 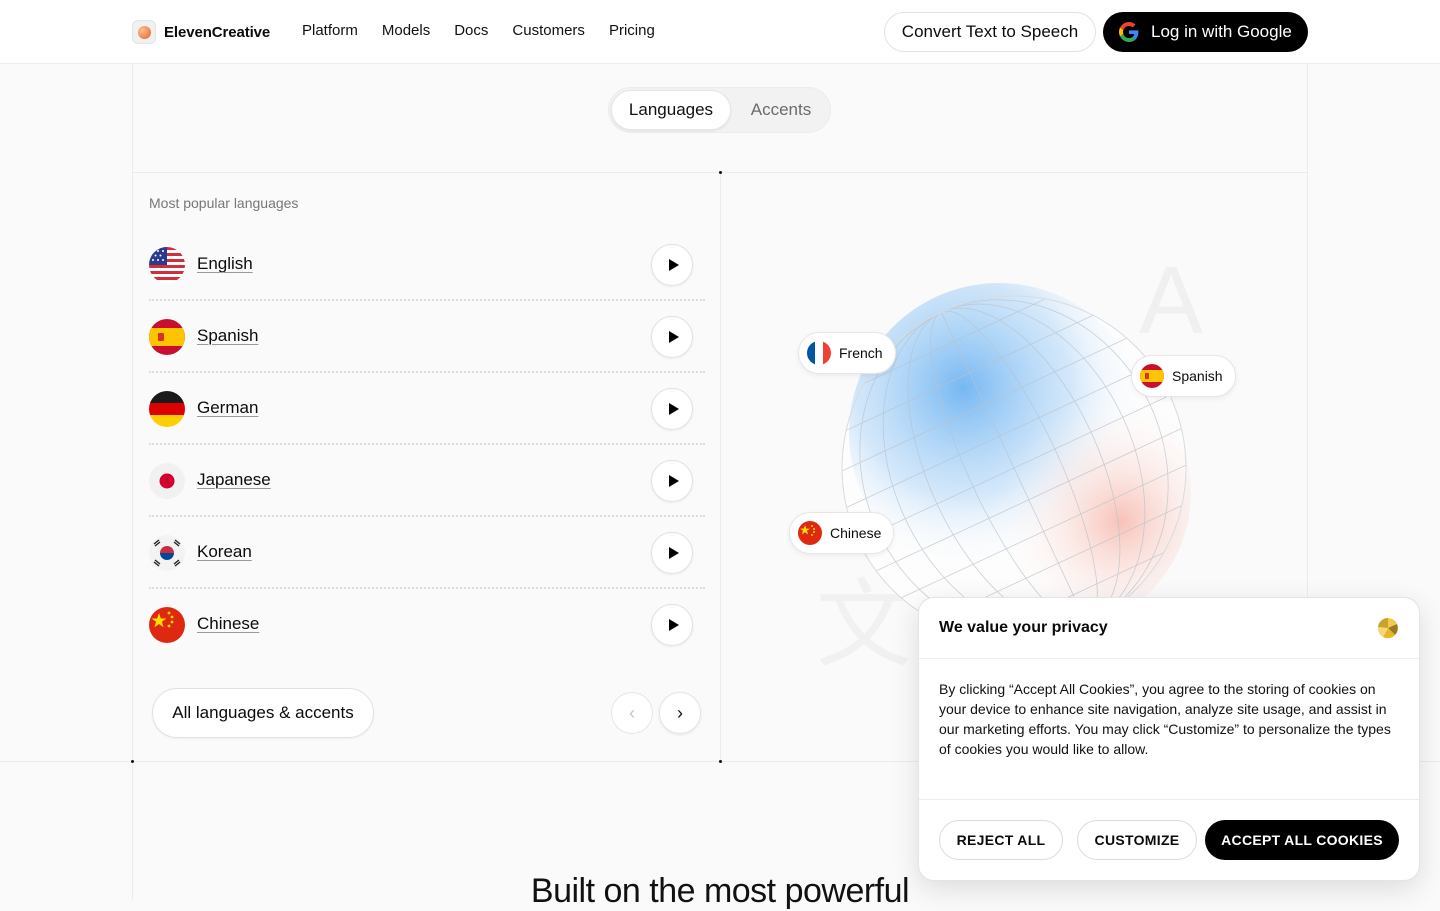 What do you see at coordinates (1221, 31) in the screenshot?
I see `google-login-label: Log in with Google` at bounding box center [1221, 31].